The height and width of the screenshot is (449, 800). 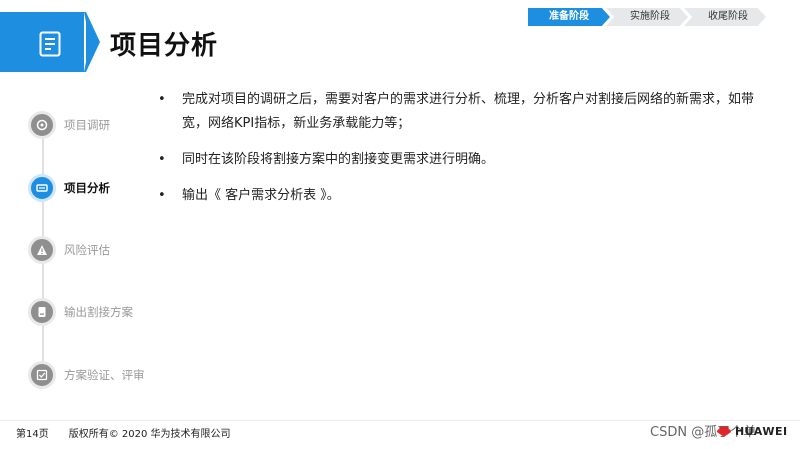 I want to click on copyright-text: 版权所有© 2020 华为技术有限公司, so click(x=149, y=434).